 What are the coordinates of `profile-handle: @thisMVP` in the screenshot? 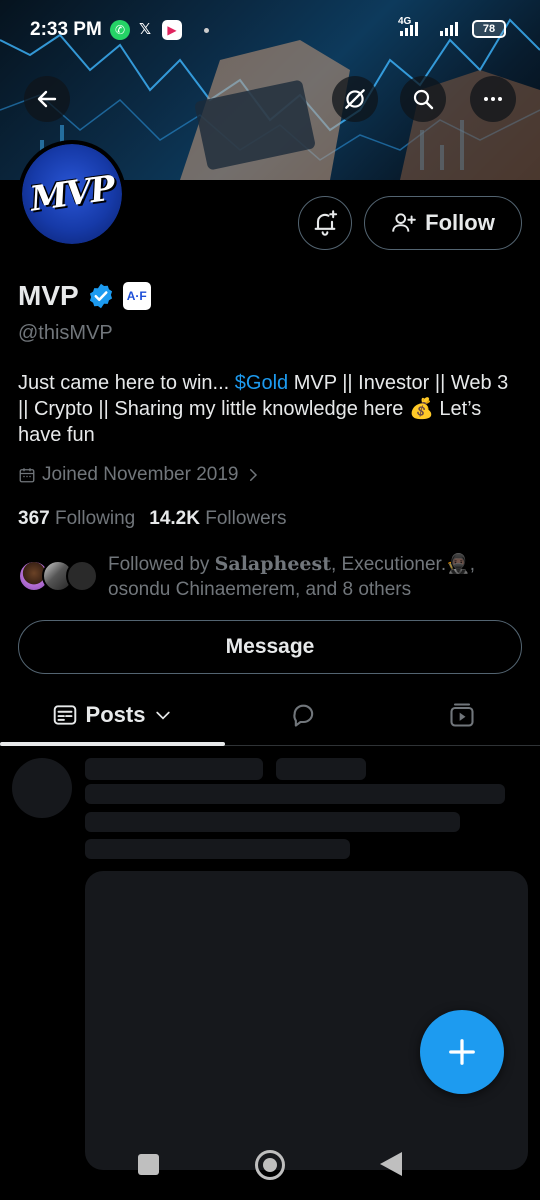 It's located at (65, 333).